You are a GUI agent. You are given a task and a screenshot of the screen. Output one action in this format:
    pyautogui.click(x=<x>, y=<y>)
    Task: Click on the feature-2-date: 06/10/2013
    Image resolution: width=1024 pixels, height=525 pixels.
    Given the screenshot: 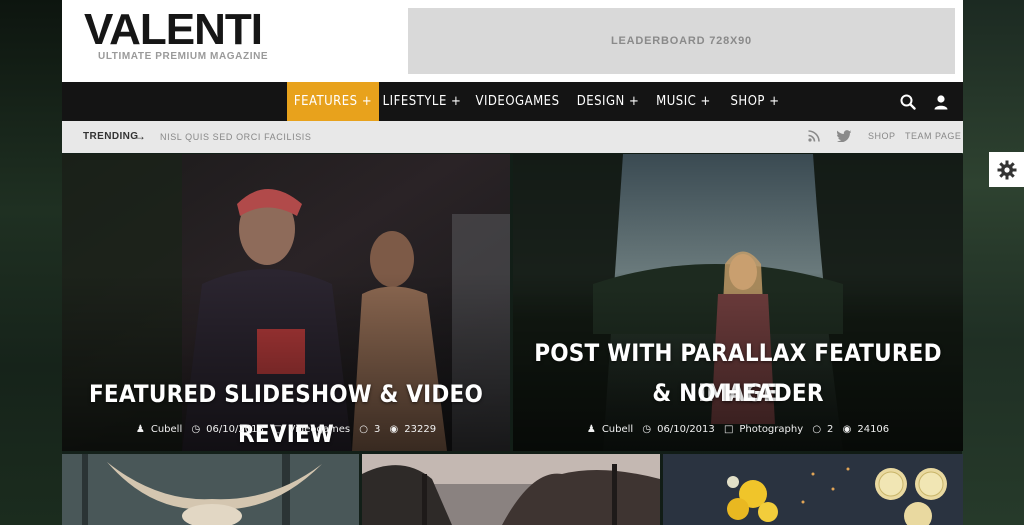 What is the action you would take?
    pyautogui.click(x=686, y=429)
    